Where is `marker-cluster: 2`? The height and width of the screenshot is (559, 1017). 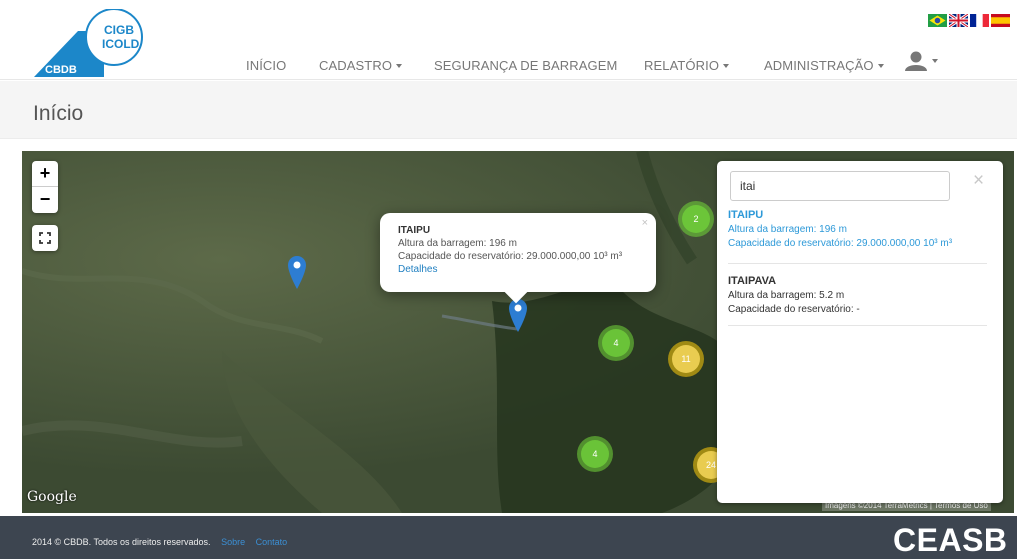
marker-cluster: 2 is located at coordinates (696, 219).